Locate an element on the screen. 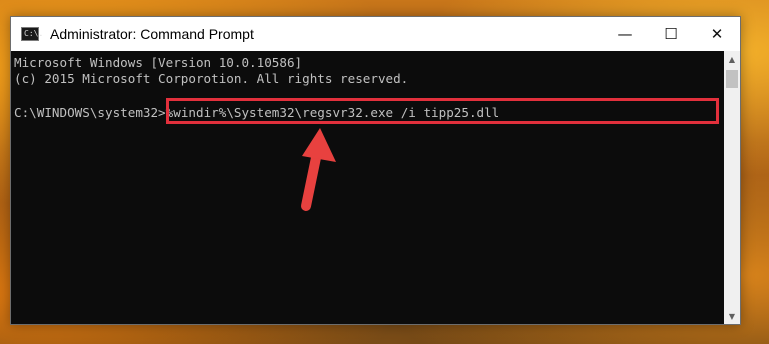 The height and width of the screenshot is (344, 769). close-icon: ✕ is located at coordinates (717, 34).